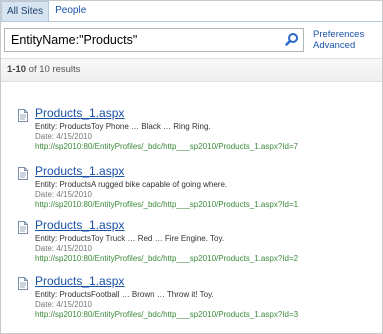 The height and width of the screenshot is (334, 383). I want to click on search-icon, so click(292, 40).